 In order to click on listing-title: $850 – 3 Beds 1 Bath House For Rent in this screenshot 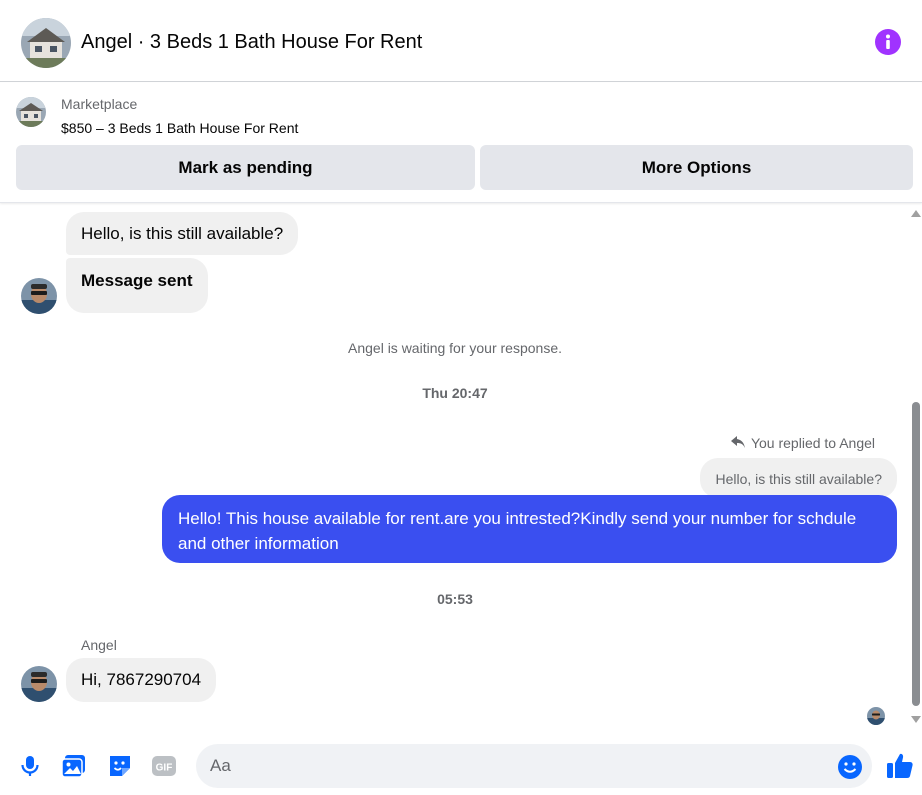, I will do `click(179, 128)`.